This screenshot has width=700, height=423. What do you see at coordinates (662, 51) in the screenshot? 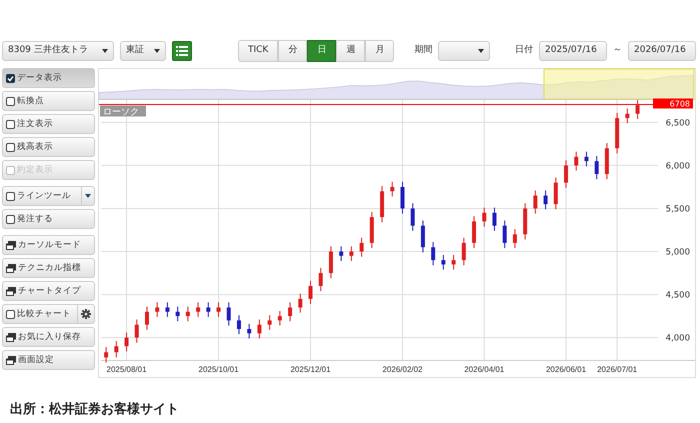
I see `date-to-field: 2026/07/16` at bounding box center [662, 51].